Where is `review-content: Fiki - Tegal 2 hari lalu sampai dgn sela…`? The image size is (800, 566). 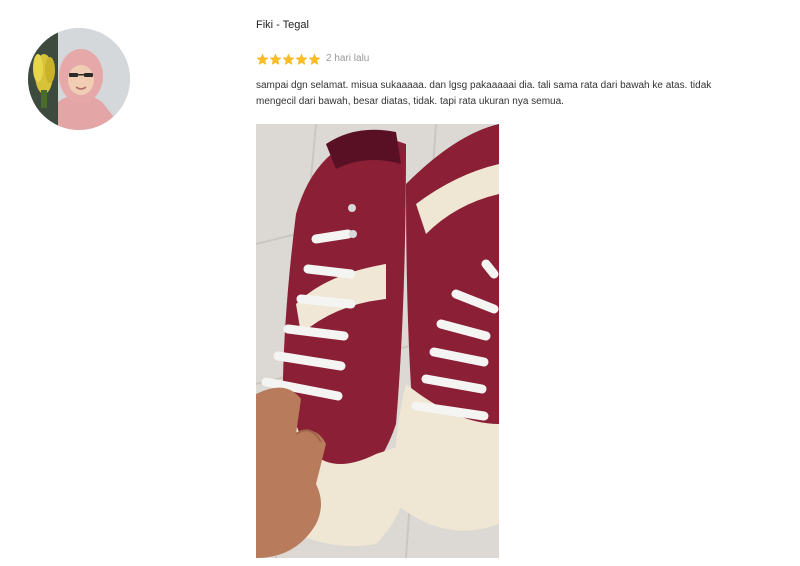
review-content: Fiki - Tegal 2 hari lalu sampai dgn sela… is located at coordinates (506, 64).